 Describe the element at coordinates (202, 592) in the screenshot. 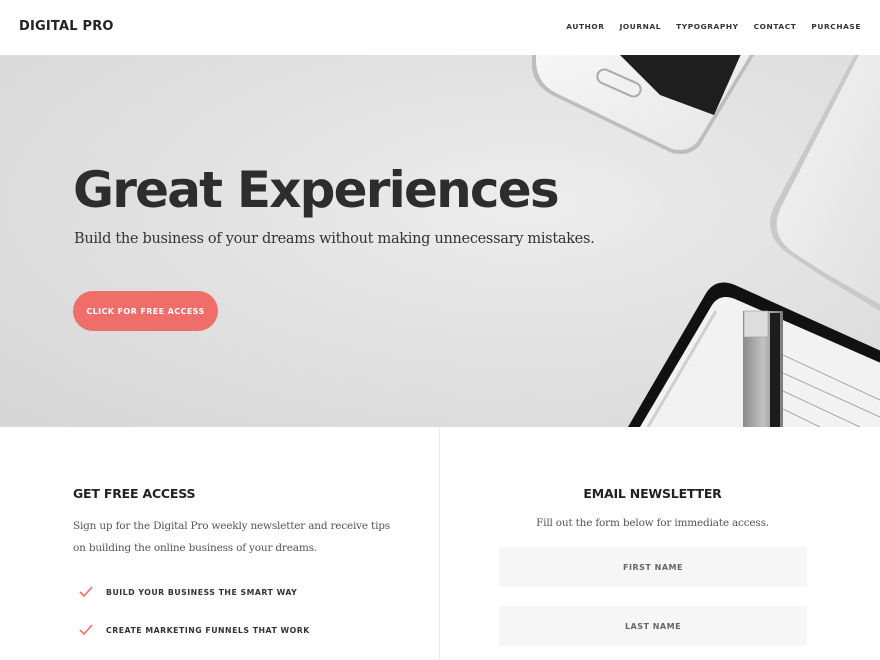

I see `benefit-label: BUILD YOUR BUSINESS THE SMART WAY` at that location.